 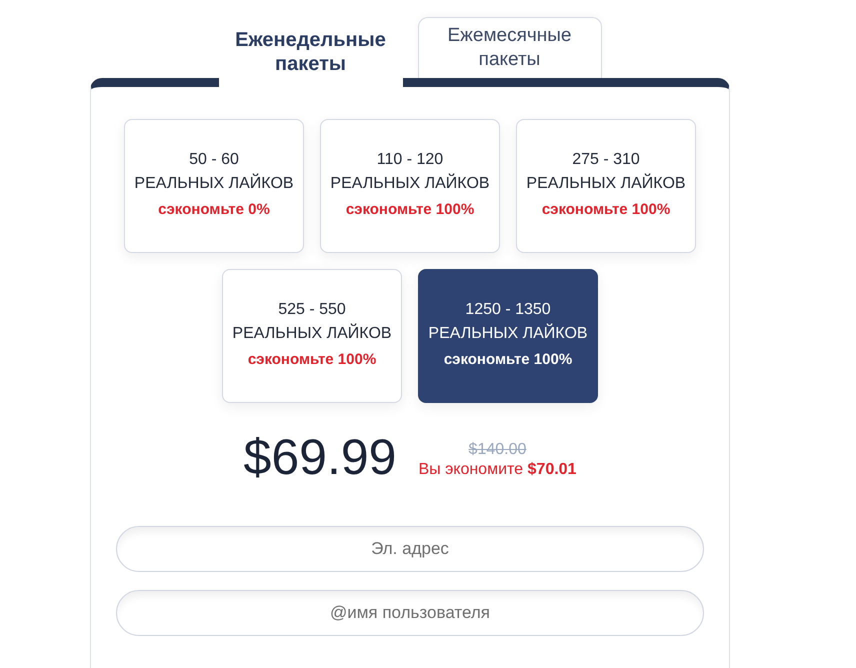 What do you see at coordinates (320, 457) in the screenshot?
I see `price: $69.99` at bounding box center [320, 457].